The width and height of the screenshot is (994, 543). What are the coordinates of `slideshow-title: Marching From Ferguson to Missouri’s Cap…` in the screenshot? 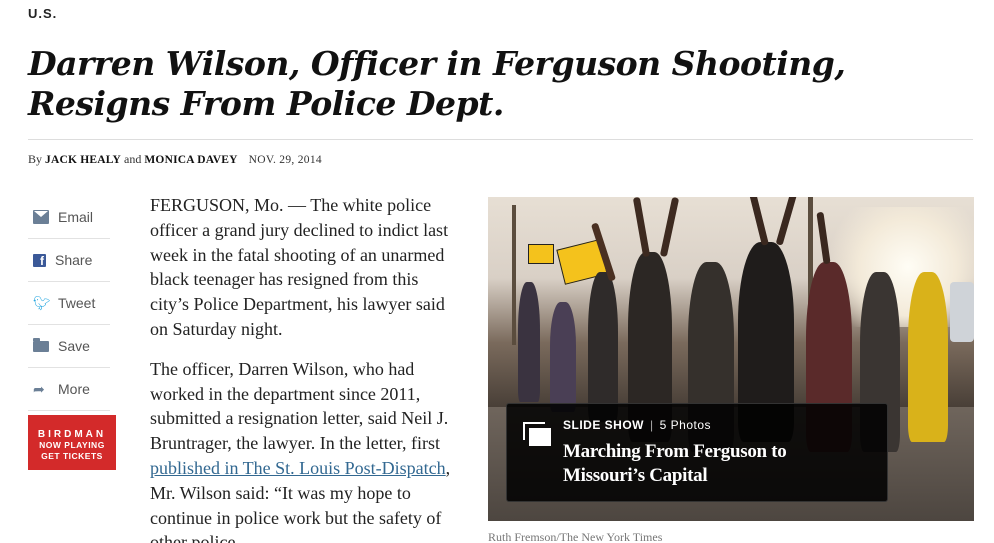 It's located at (713, 464).